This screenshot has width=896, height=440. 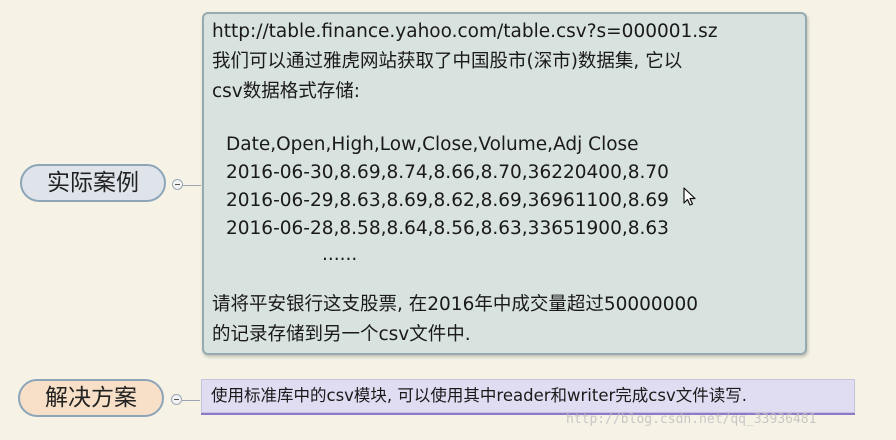 What do you see at coordinates (691, 419) in the screenshot?
I see `watermark-text: http://blog.csdn.net/qq_33936481` at bounding box center [691, 419].